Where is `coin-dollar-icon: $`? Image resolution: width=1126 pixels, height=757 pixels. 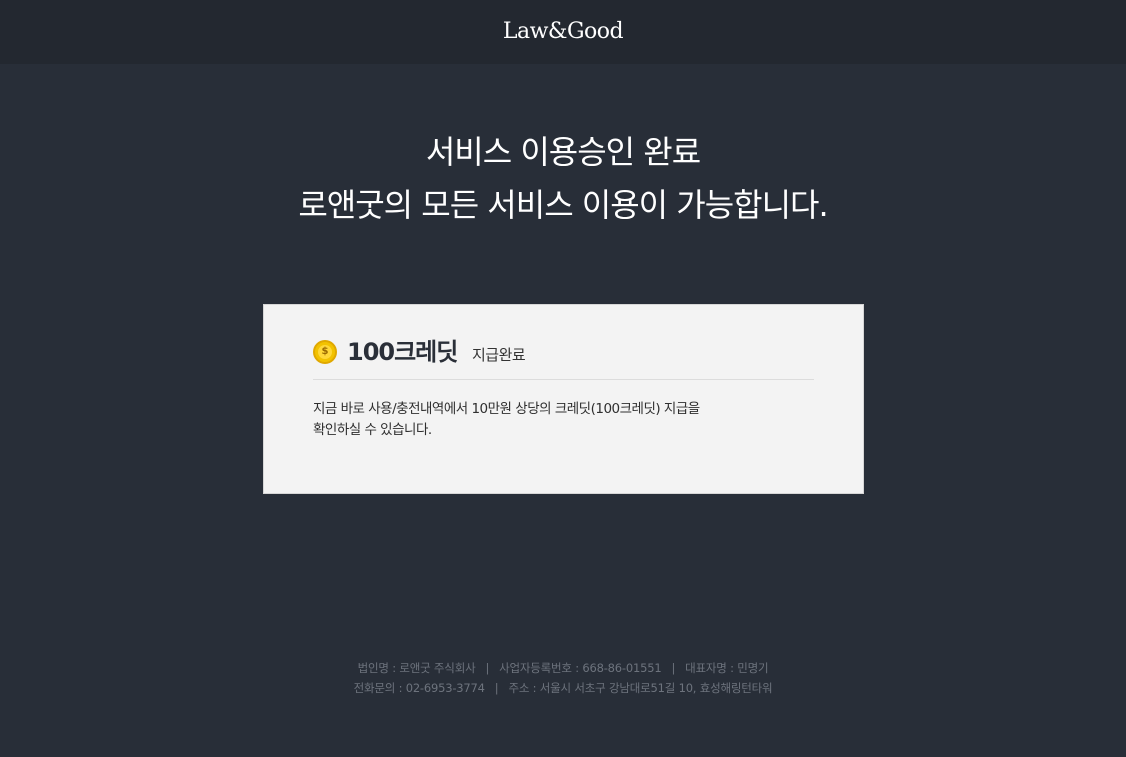 coin-dollar-icon: $ is located at coordinates (325, 352).